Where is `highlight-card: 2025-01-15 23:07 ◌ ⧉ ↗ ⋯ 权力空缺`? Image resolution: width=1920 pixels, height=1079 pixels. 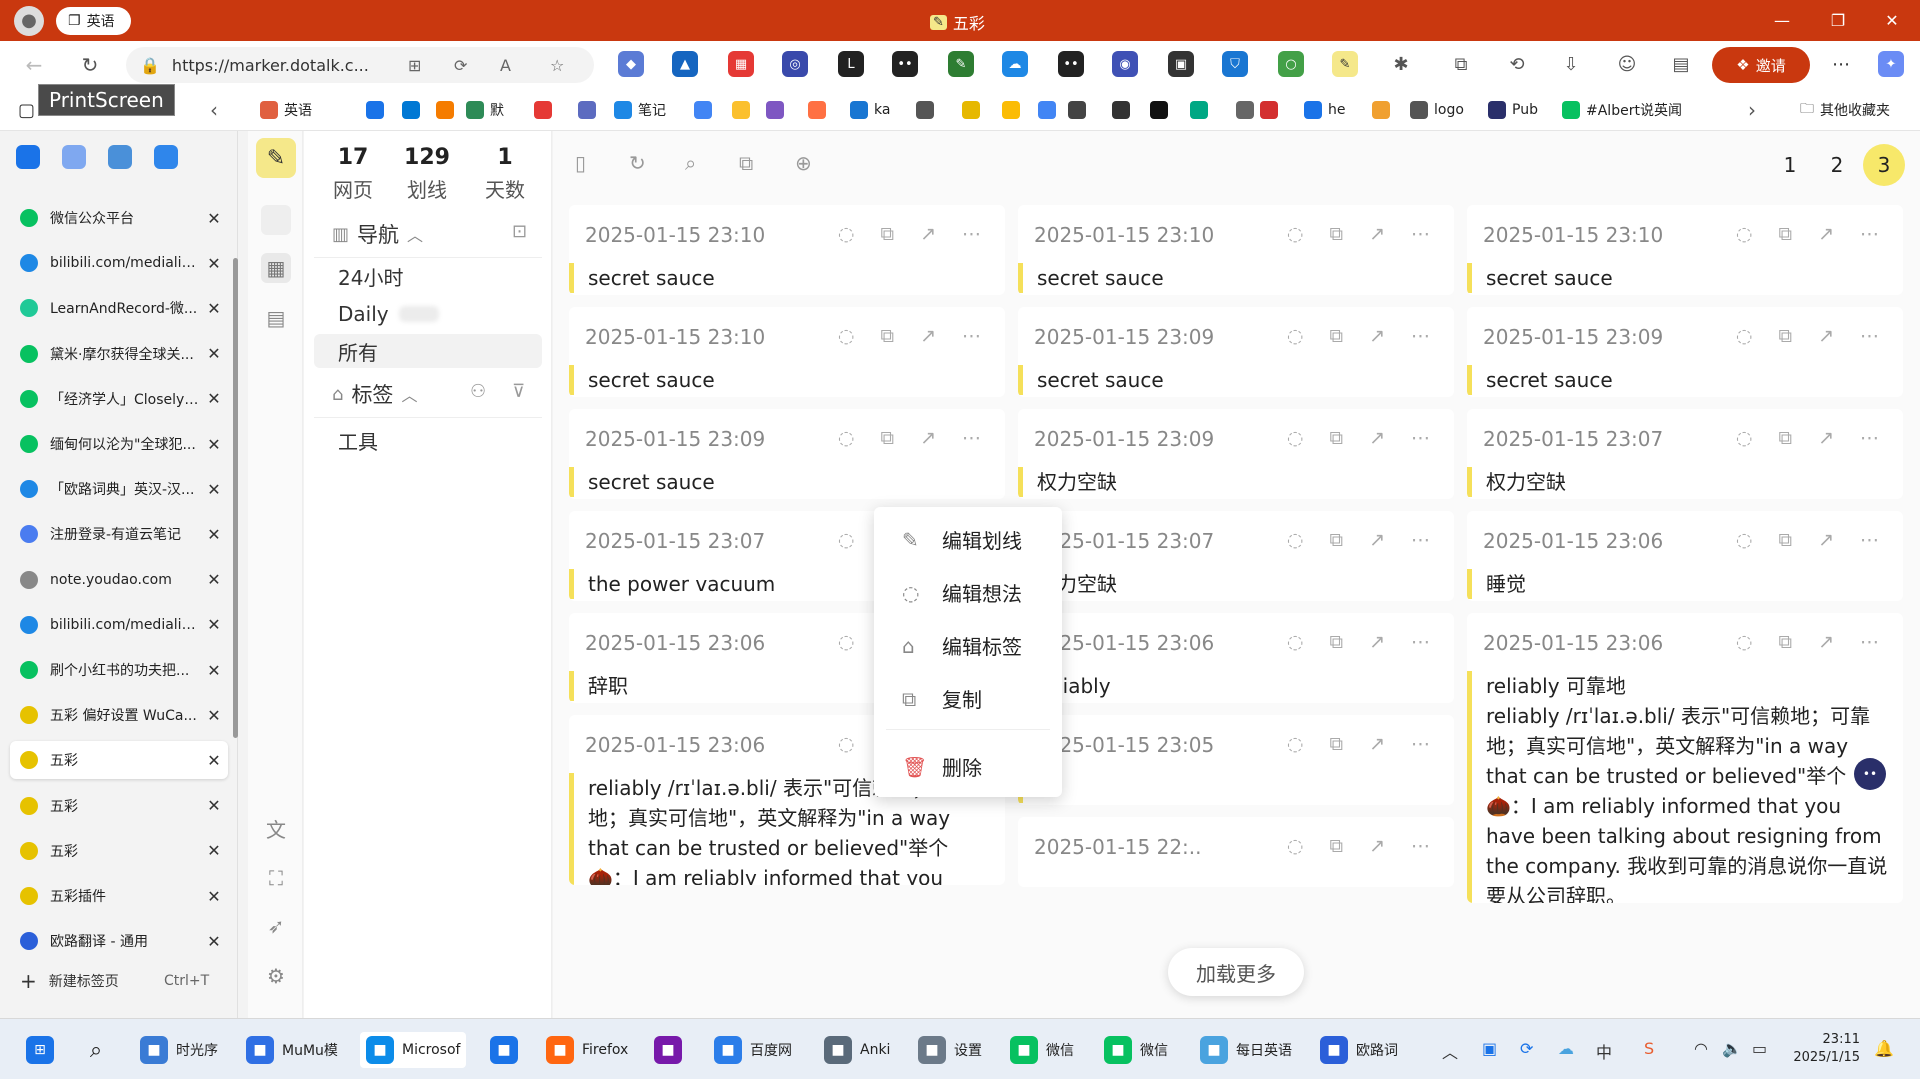
highlight-card: 2025-01-15 23:07 ◌ ⧉ ↗ ⋯ 权力空缺 is located at coordinates (1236, 556).